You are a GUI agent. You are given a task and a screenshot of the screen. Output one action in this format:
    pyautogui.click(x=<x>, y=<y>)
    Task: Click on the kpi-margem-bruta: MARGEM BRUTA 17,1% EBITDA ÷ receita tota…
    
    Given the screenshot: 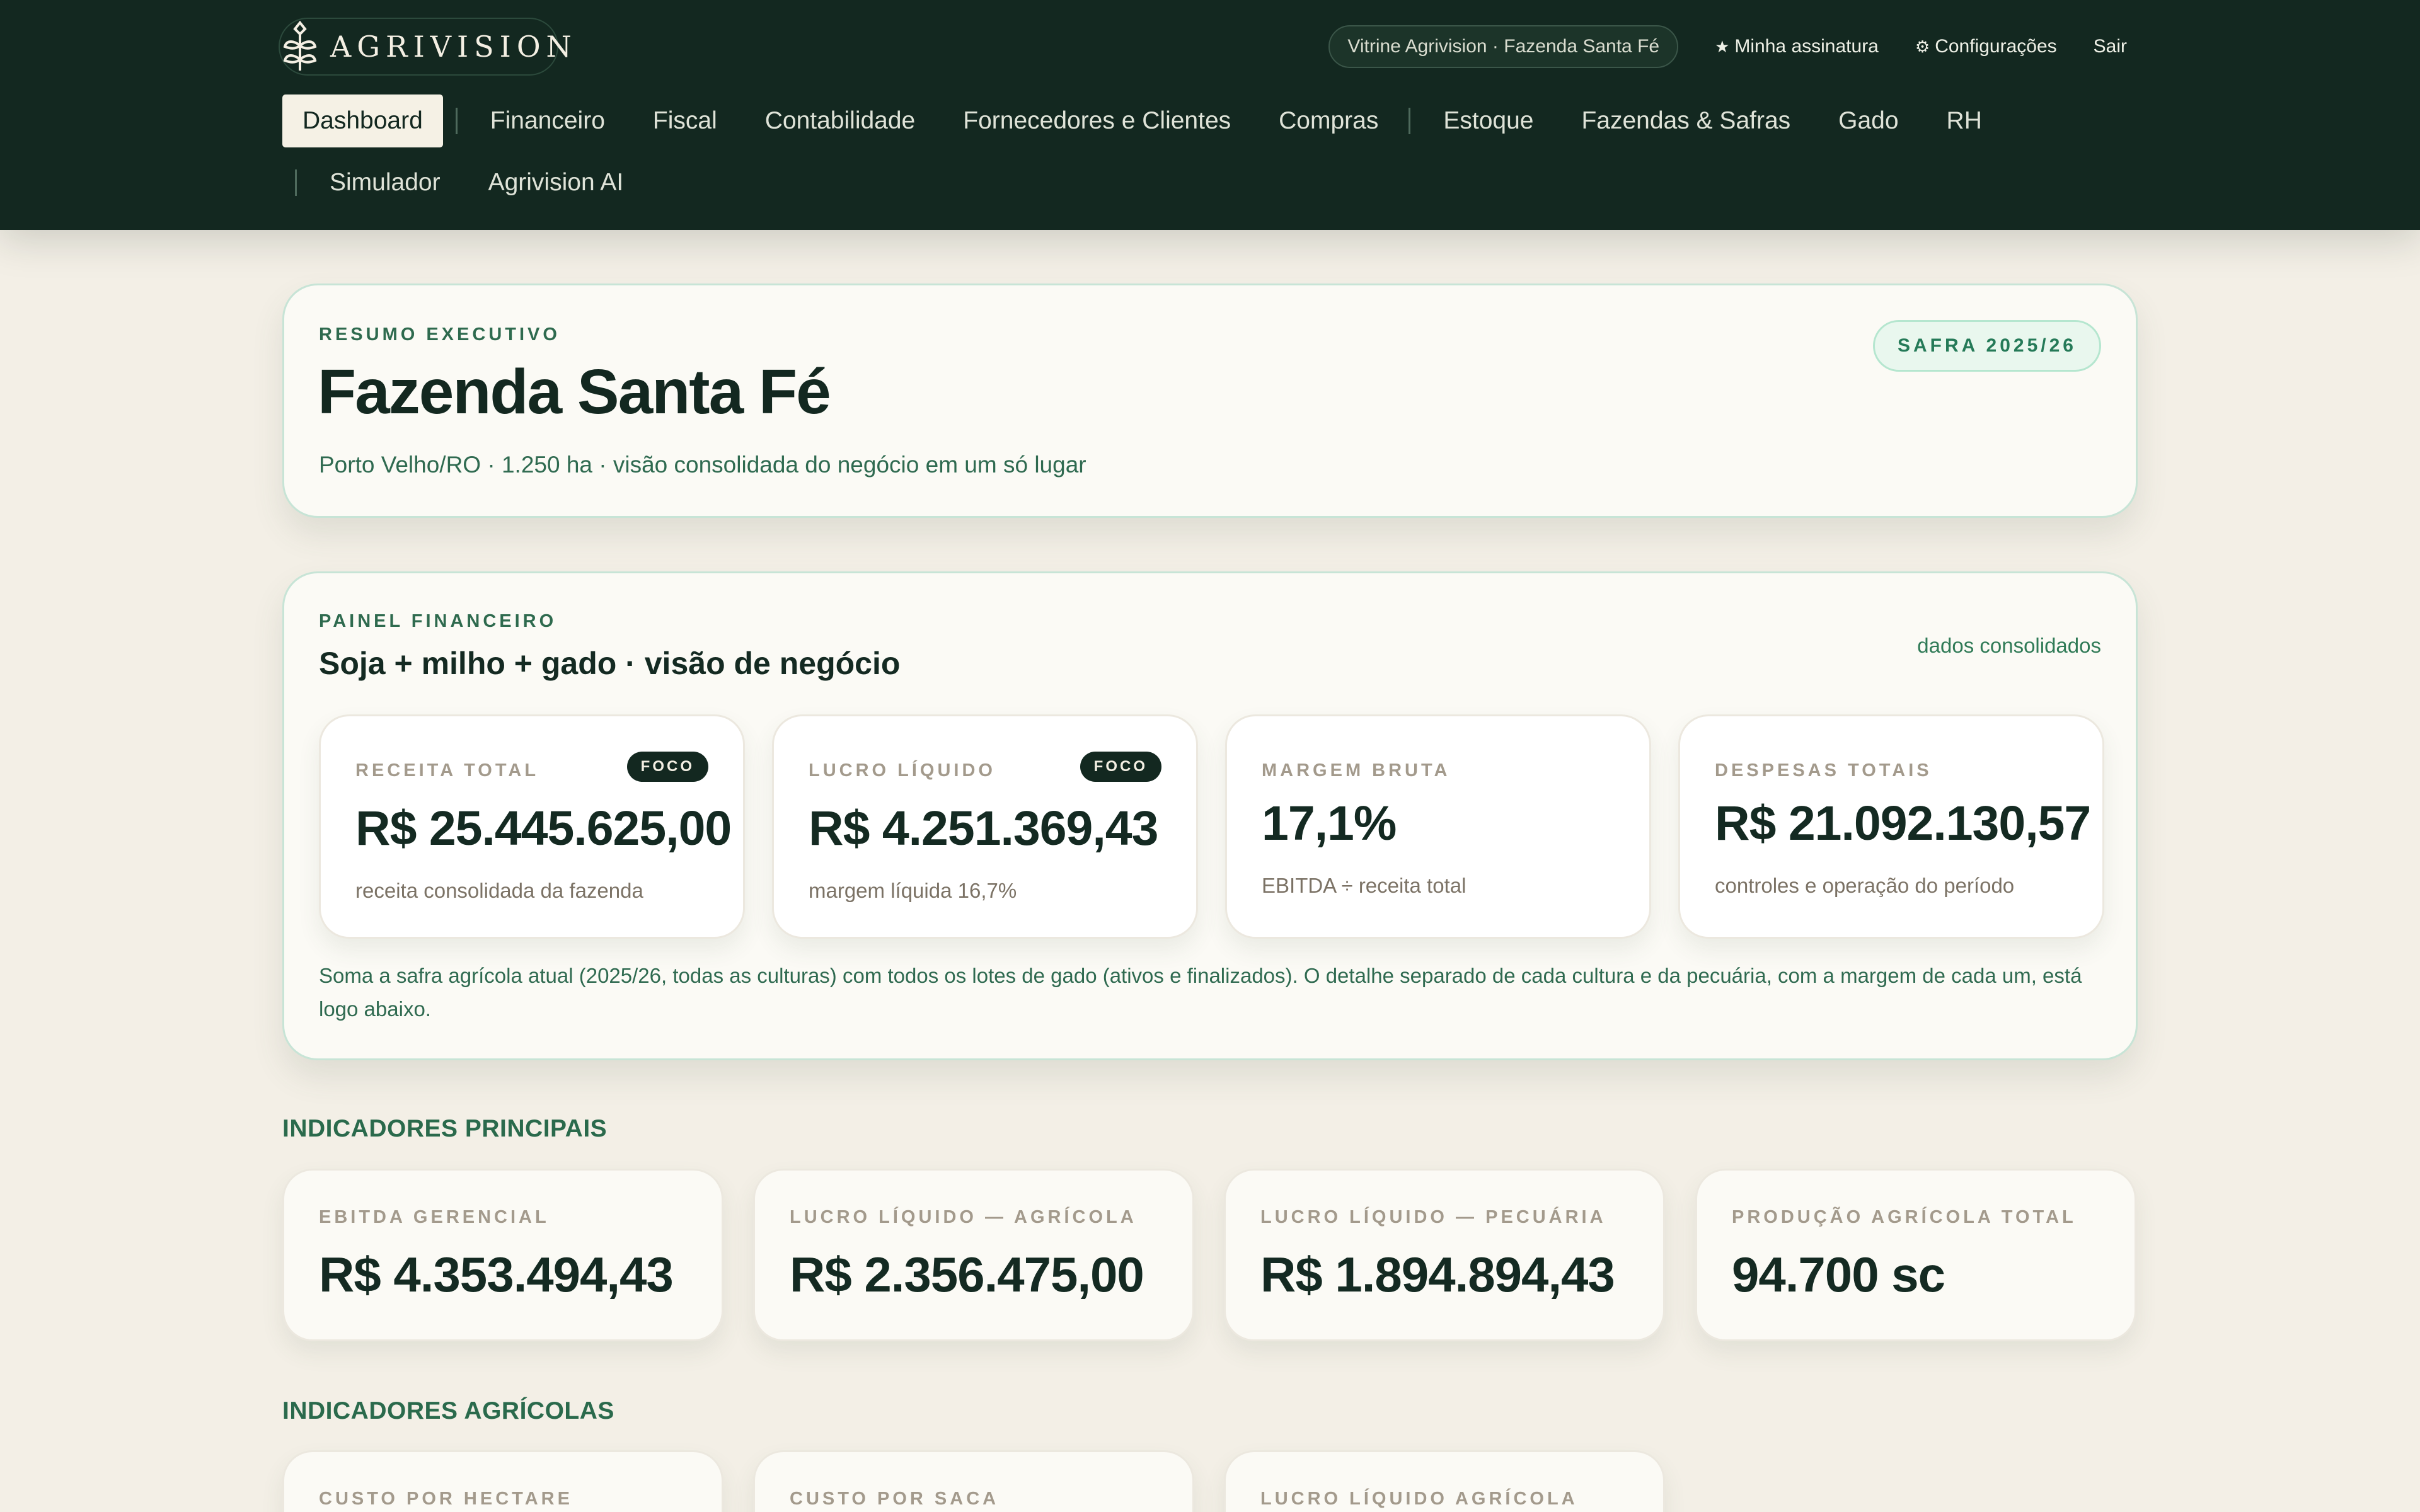 What is the action you would take?
    pyautogui.click(x=1438, y=826)
    